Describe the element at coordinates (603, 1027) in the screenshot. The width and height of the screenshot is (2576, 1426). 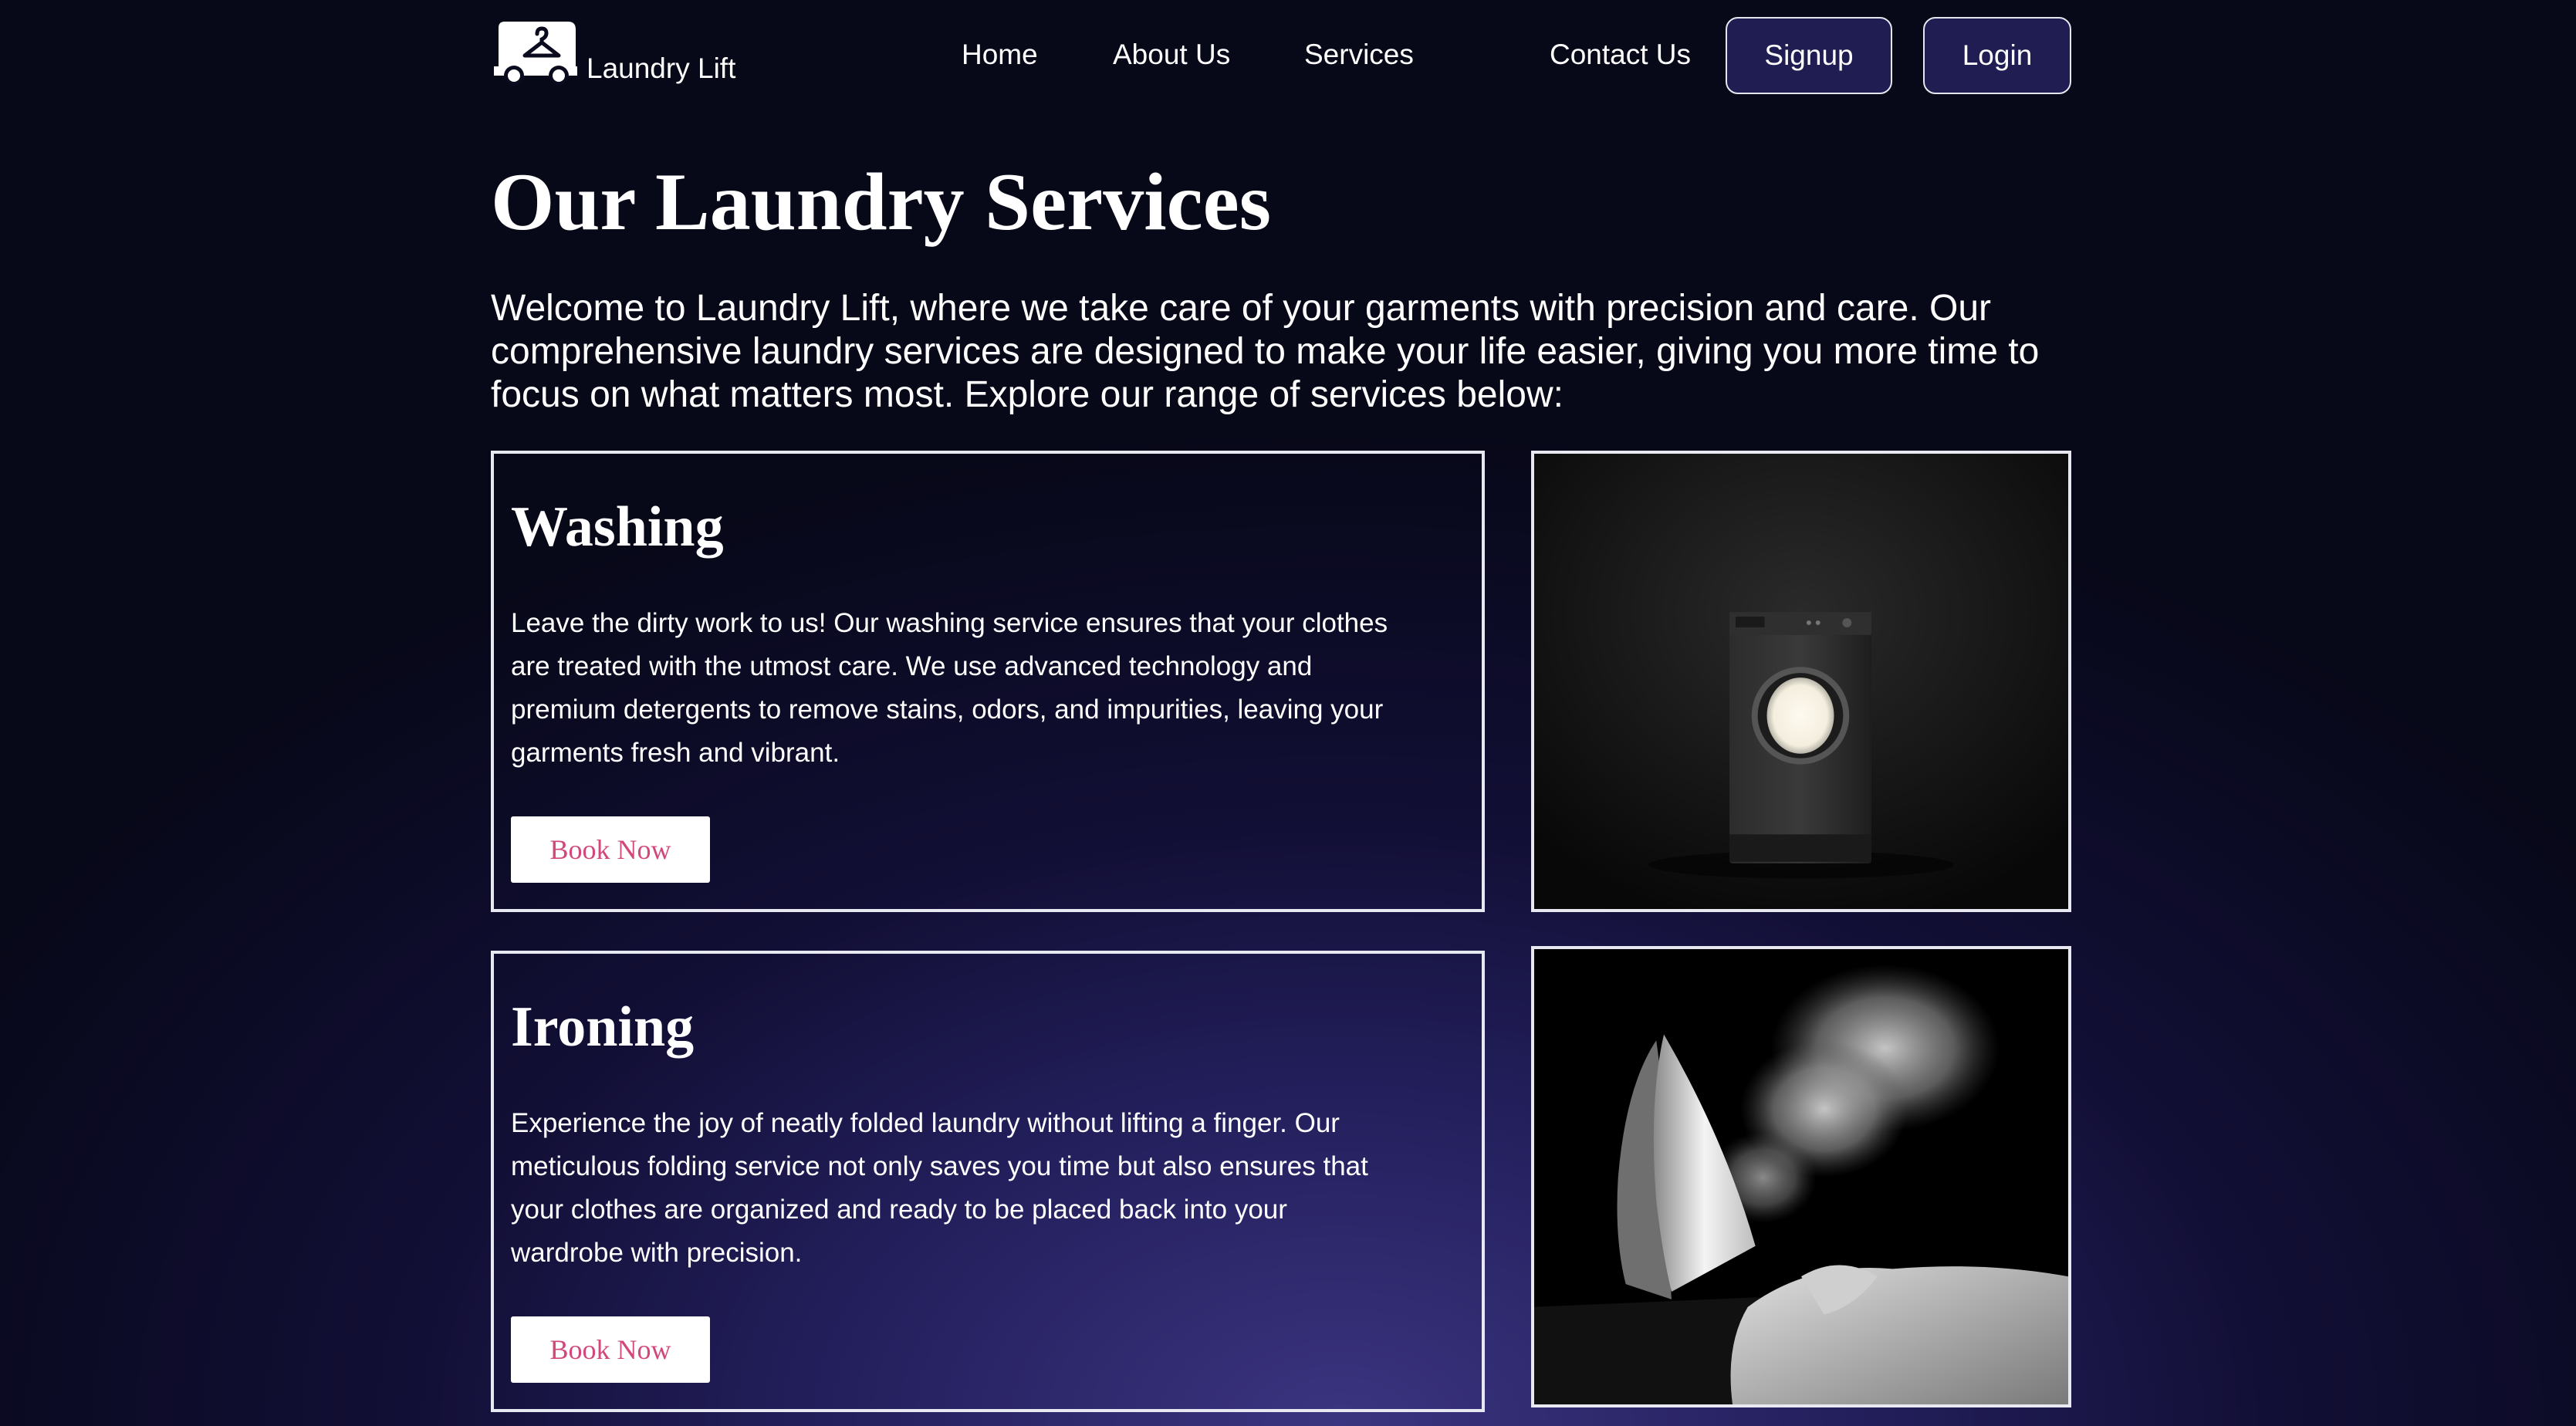
I see `service-title: Ironing` at that location.